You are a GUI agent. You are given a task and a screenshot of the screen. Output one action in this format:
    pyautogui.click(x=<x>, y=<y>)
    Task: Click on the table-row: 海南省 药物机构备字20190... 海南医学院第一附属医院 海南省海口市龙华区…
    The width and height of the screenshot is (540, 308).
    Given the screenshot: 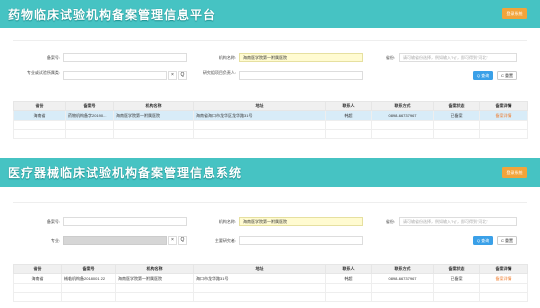 What is the action you would take?
    pyautogui.click(x=270, y=115)
    